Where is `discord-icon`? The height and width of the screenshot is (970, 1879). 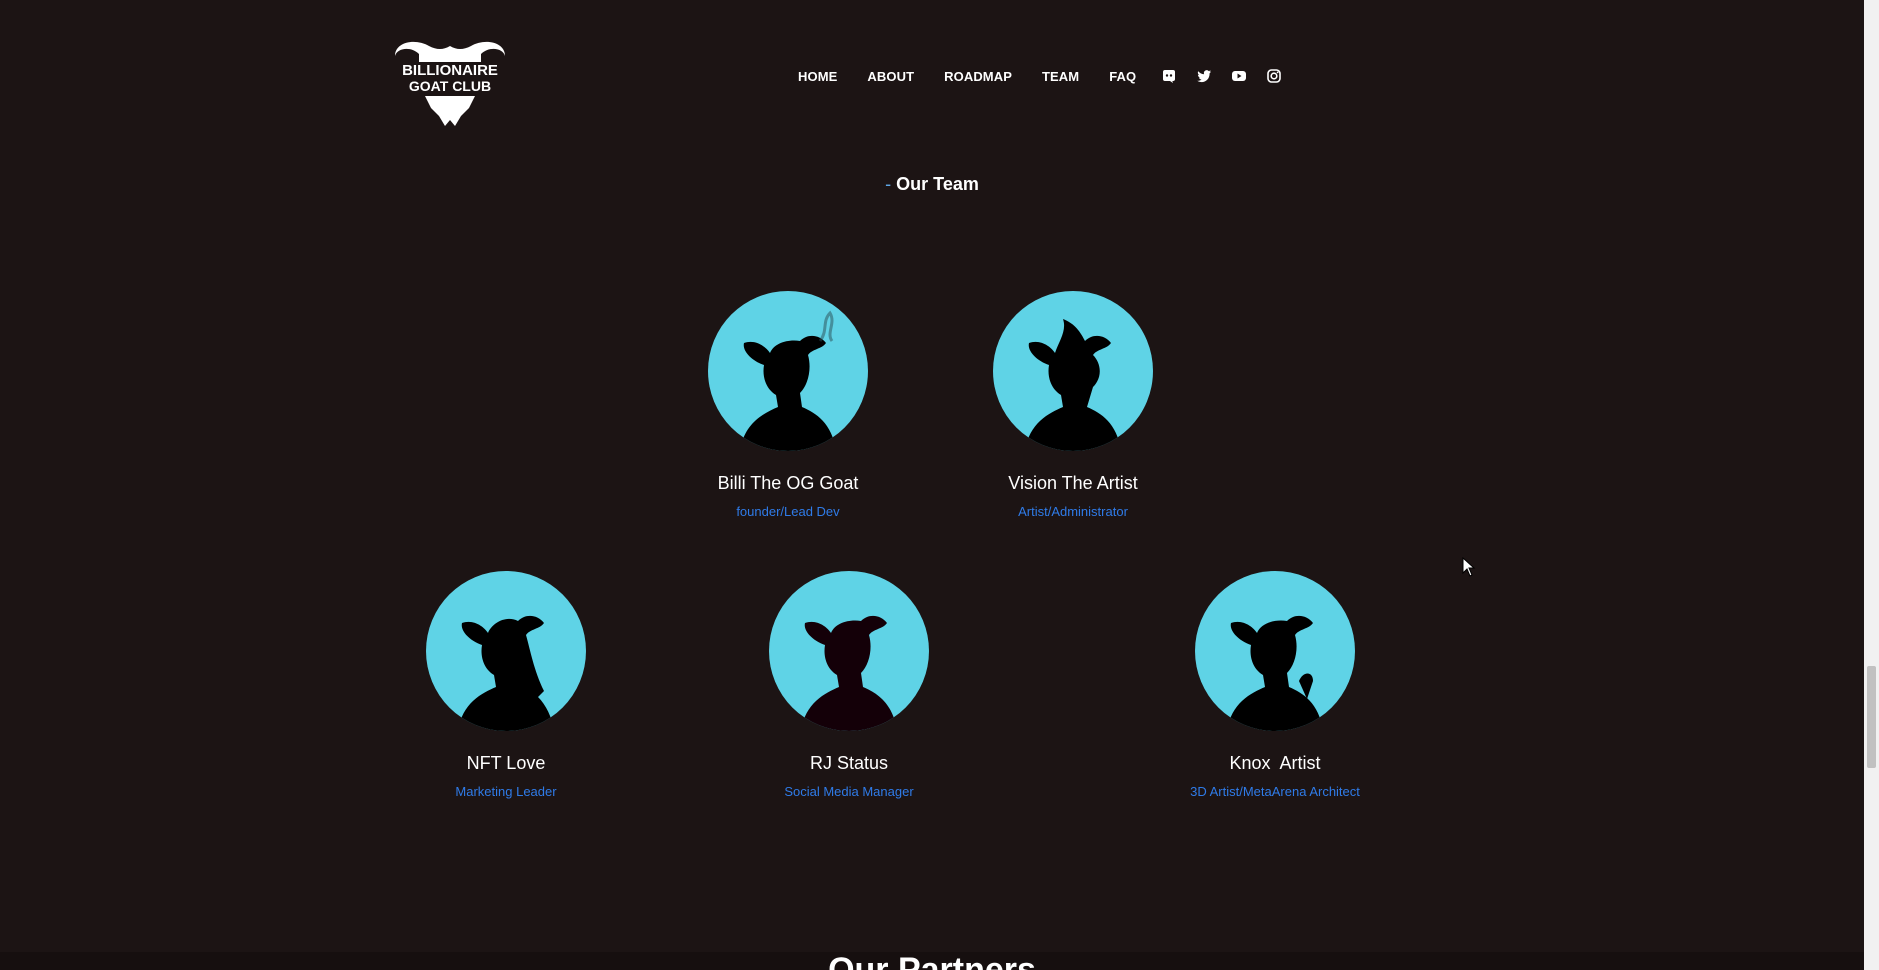 discord-icon is located at coordinates (1169, 76).